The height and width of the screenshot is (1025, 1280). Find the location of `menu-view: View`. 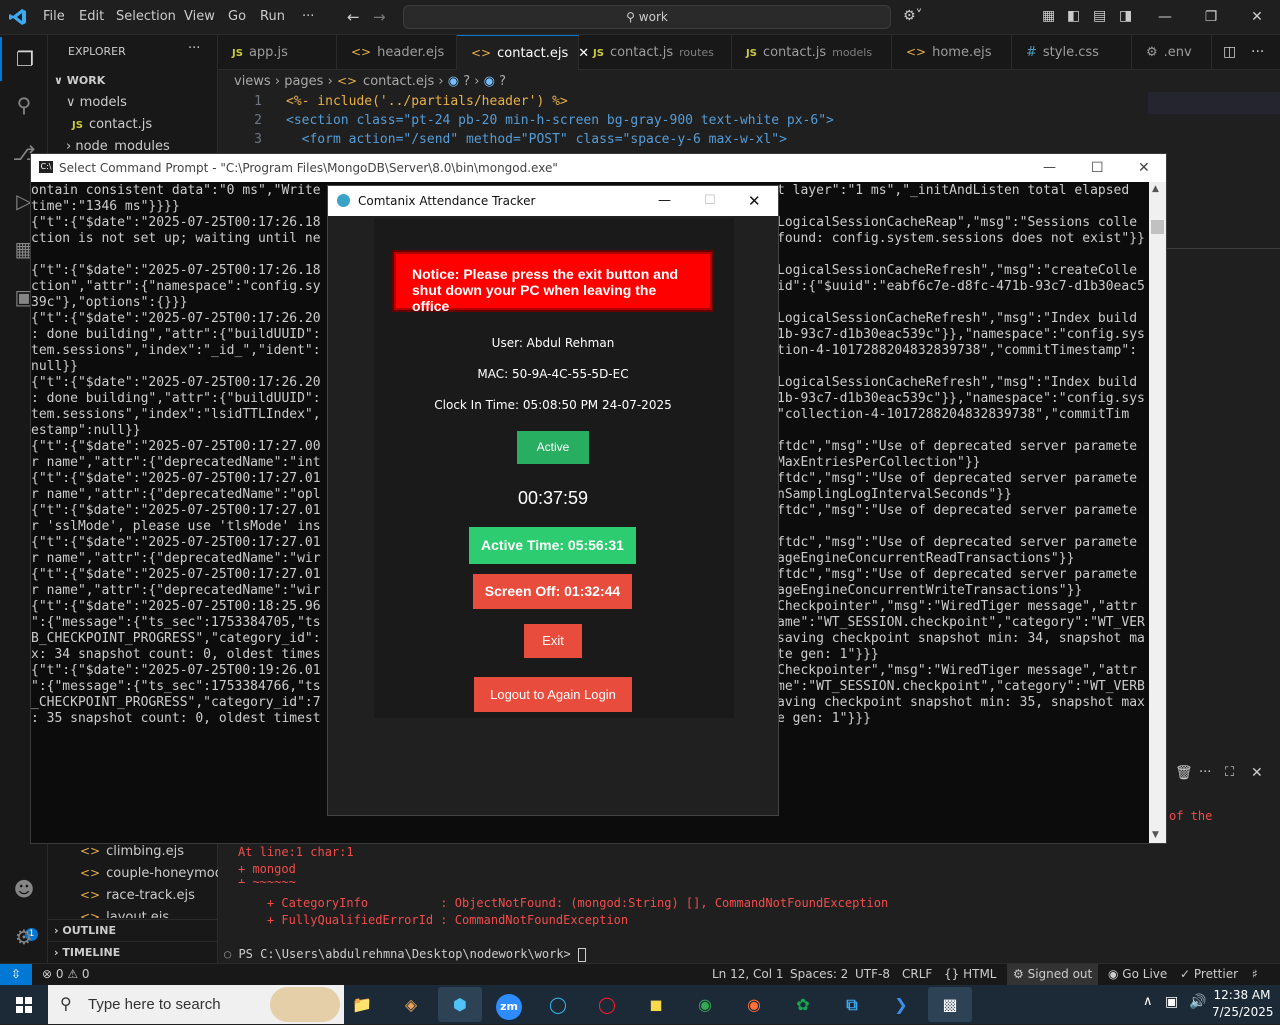

menu-view: View is located at coordinates (199, 16).